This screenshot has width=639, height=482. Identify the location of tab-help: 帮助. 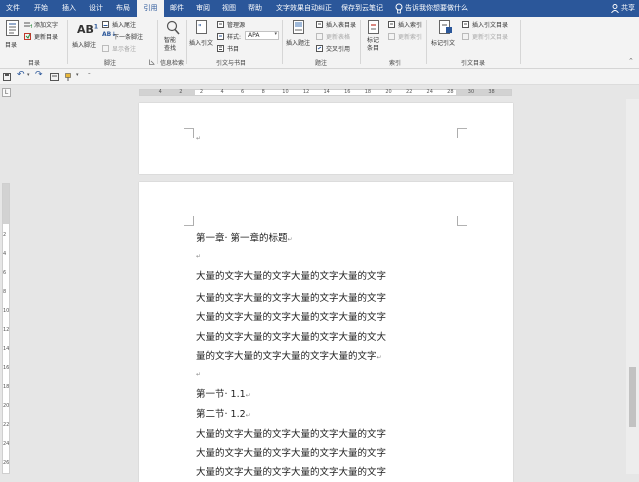
(255, 8).